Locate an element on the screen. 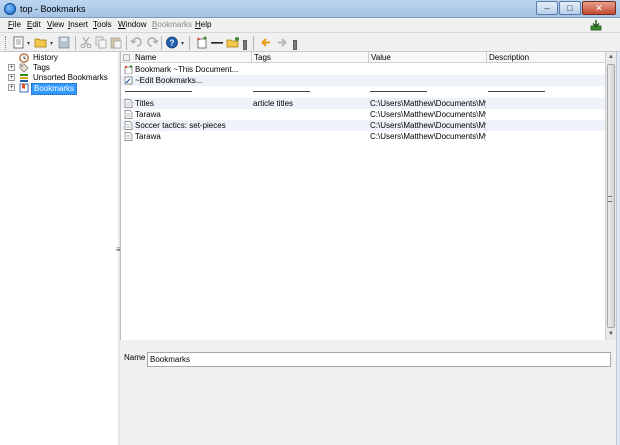 The height and width of the screenshot is (445, 620). undo-icon is located at coordinates (137, 42).